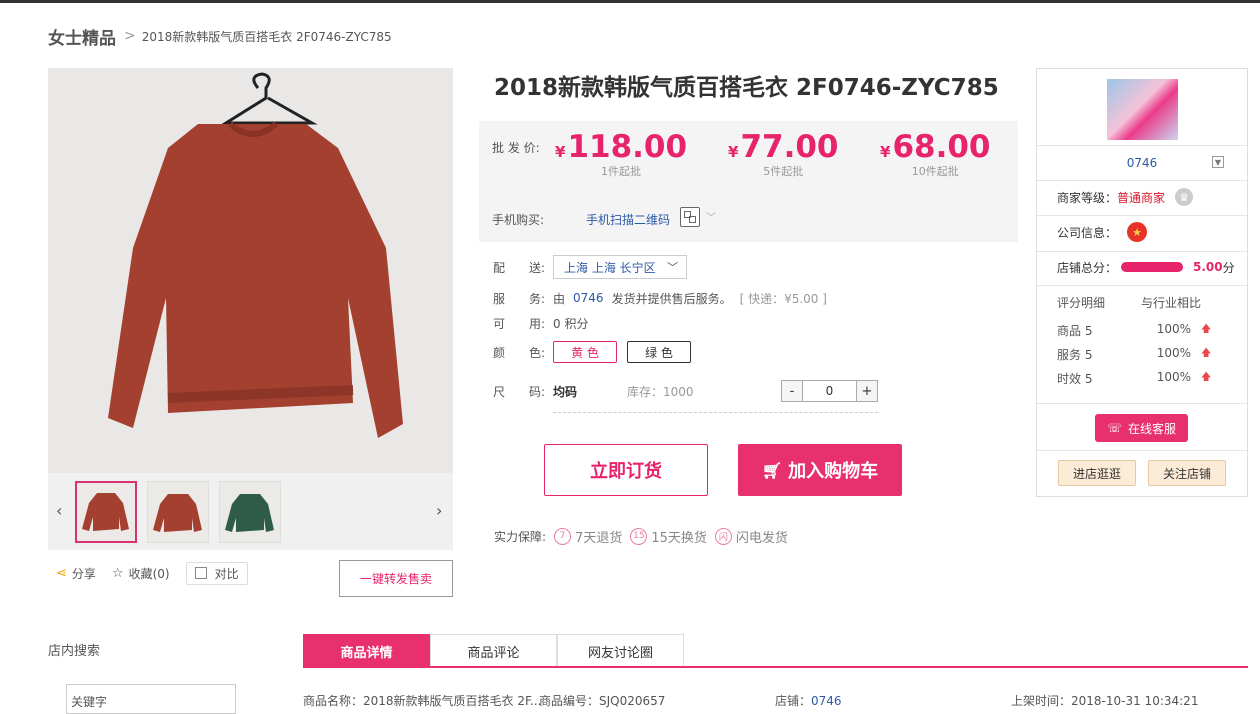 The width and height of the screenshot is (1260, 714). I want to click on price-amount: 77.00, so click(789, 147).